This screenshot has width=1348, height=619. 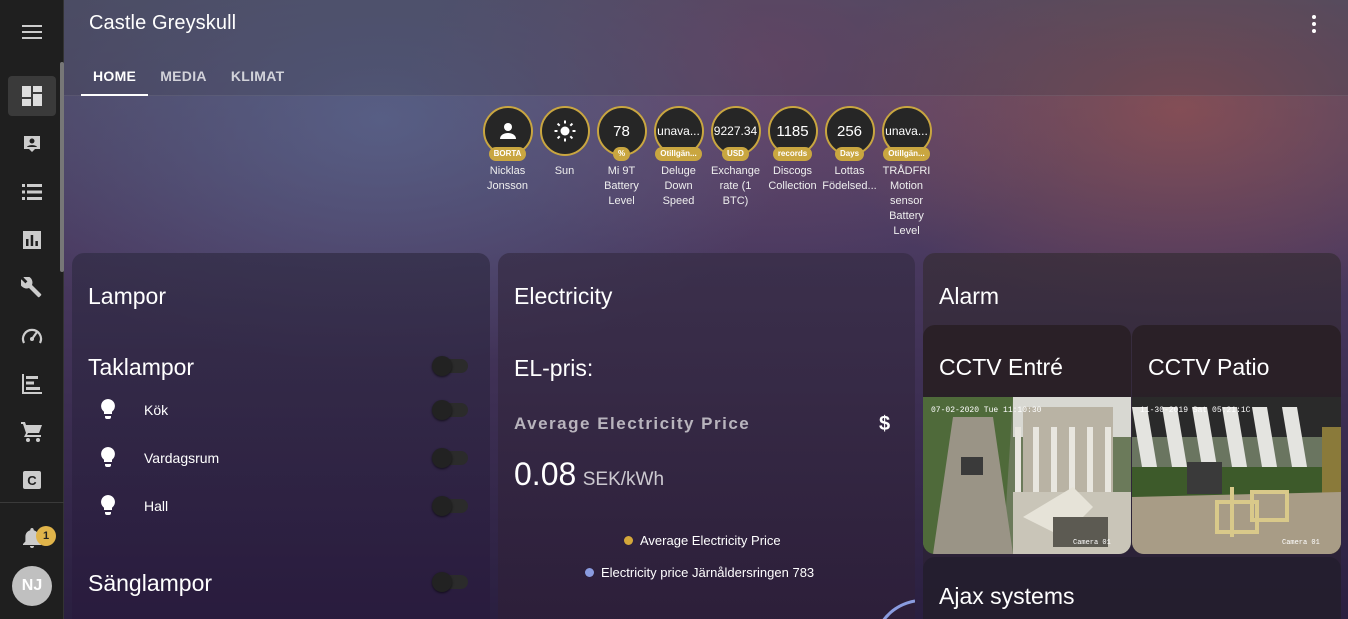 What do you see at coordinates (156, 410) in the screenshot?
I see `entity-name: Kök` at bounding box center [156, 410].